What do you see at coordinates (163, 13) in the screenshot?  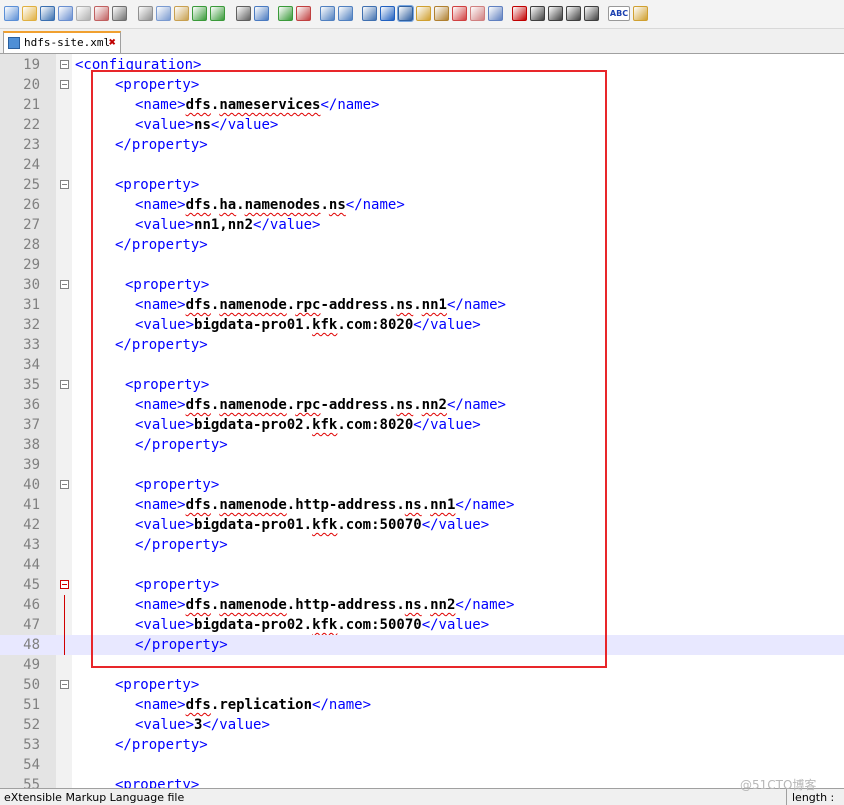 I see `copy-icon` at bounding box center [163, 13].